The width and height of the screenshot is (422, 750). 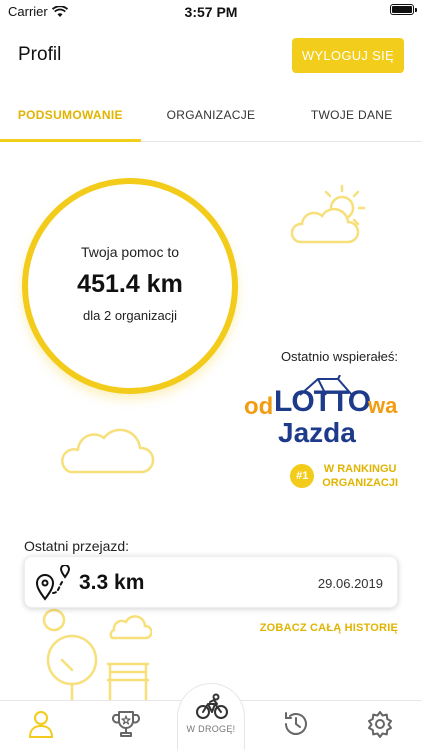 What do you see at coordinates (40, 54) in the screenshot?
I see `page-title: Profil` at bounding box center [40, 54].